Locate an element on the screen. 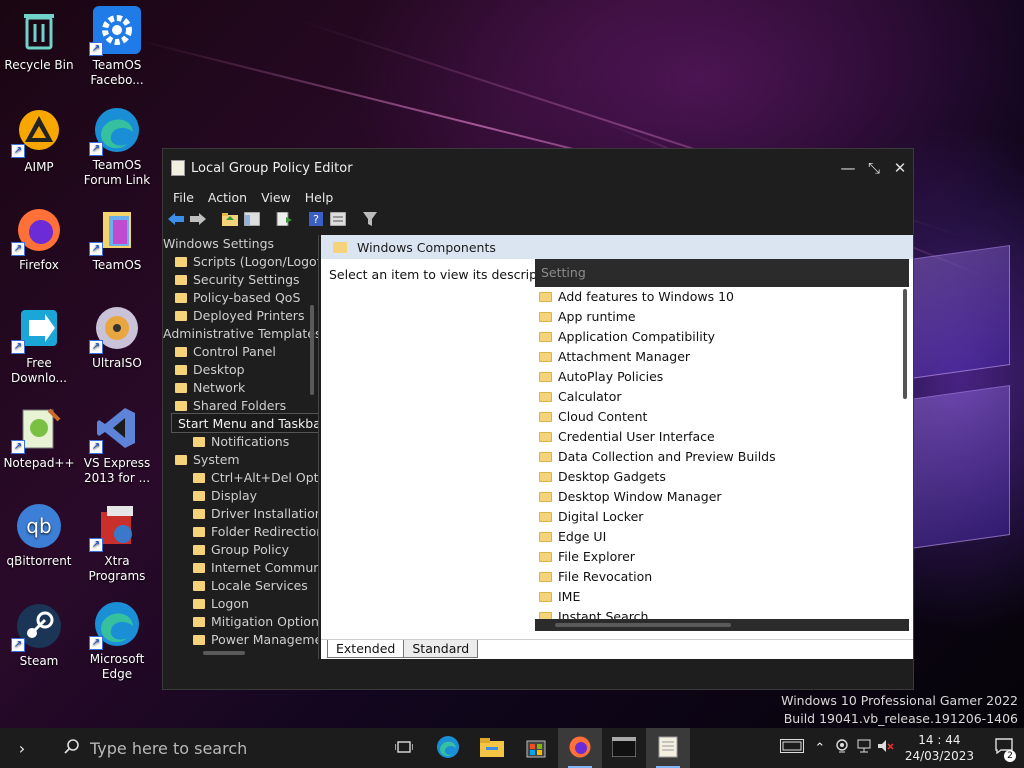  up-folder-icon is located at coordinates (230, 219).